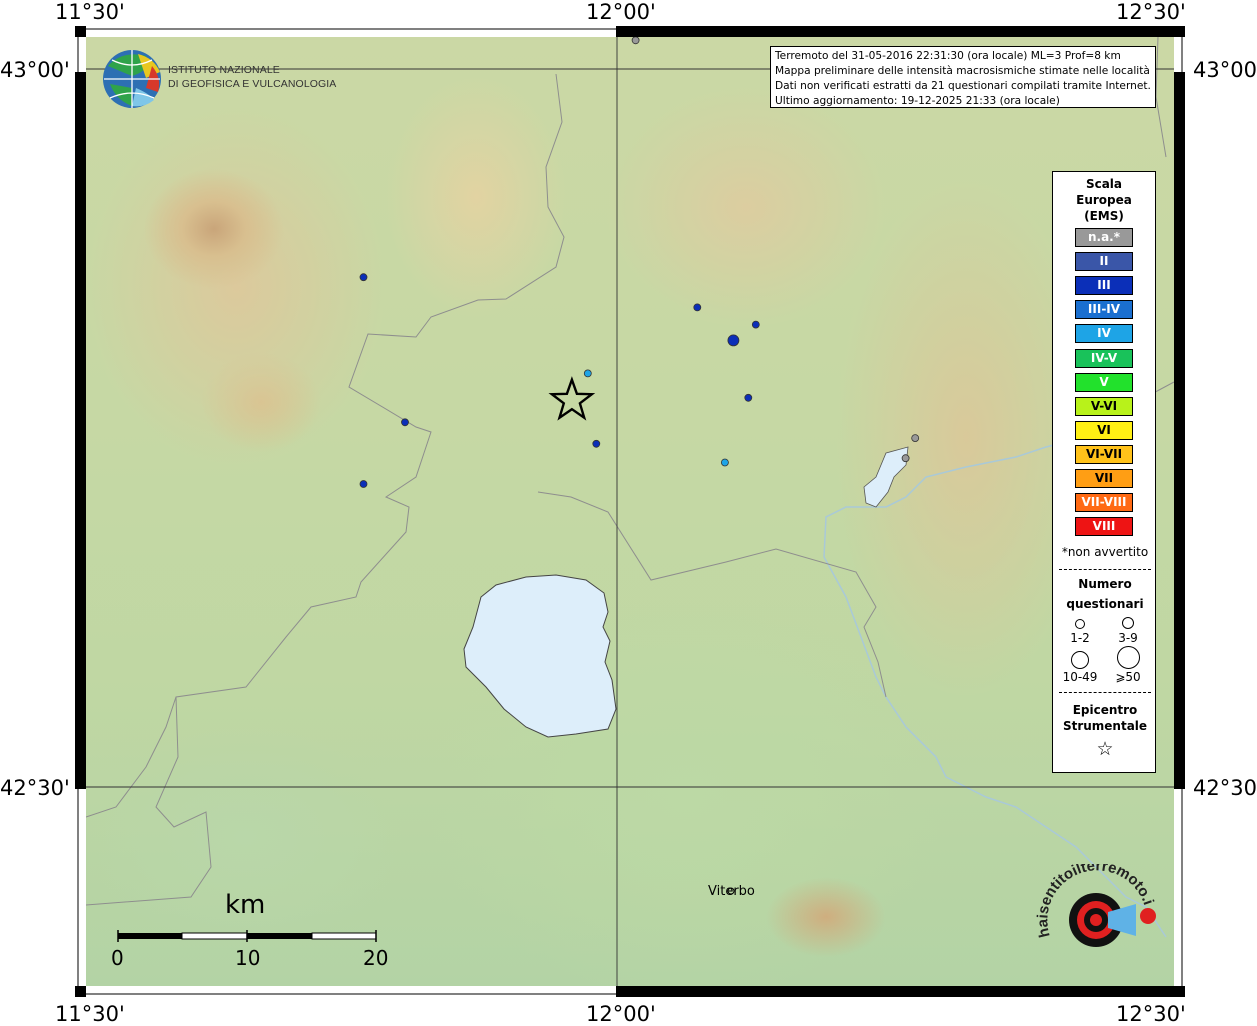 The width and height of the screenshot is (1257, 1026). I want to click on legend-title-line3: (EMS), so click(1104, 216).